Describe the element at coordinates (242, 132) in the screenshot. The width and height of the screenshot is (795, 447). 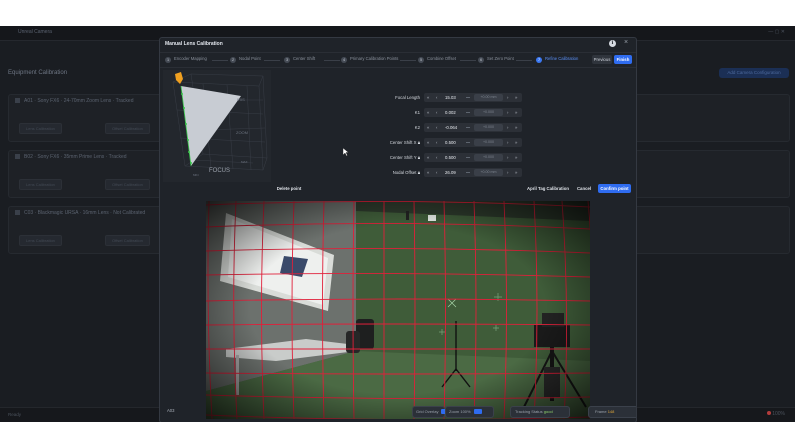
I see `zoom-axis-label: ZOOM` at that location.